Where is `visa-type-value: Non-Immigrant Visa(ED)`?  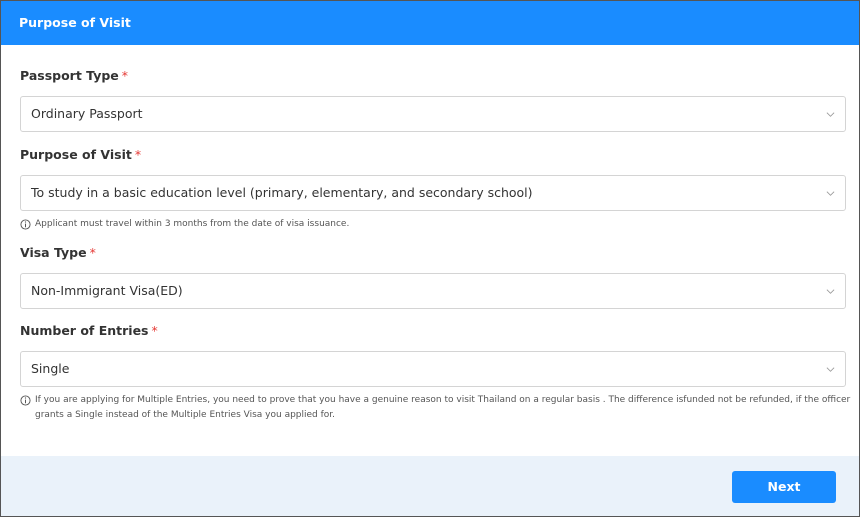
visa-type-value: Non-Immigrant Visa(ED) is located at coordinates (107, 290).